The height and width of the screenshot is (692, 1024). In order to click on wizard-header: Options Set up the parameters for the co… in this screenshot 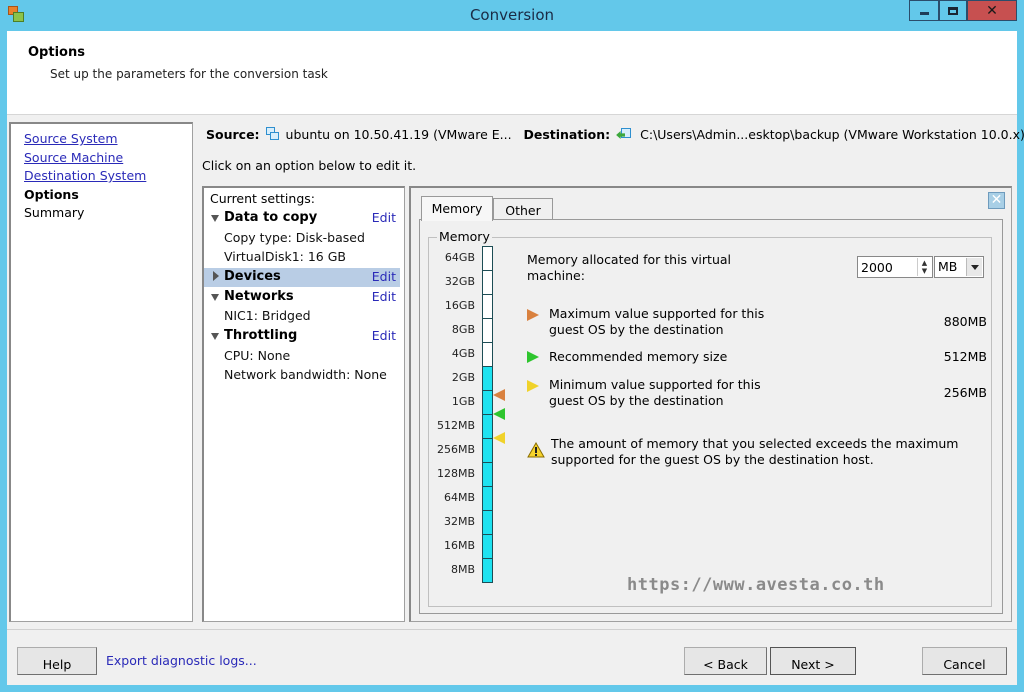, I will do `click(512, 73)`.